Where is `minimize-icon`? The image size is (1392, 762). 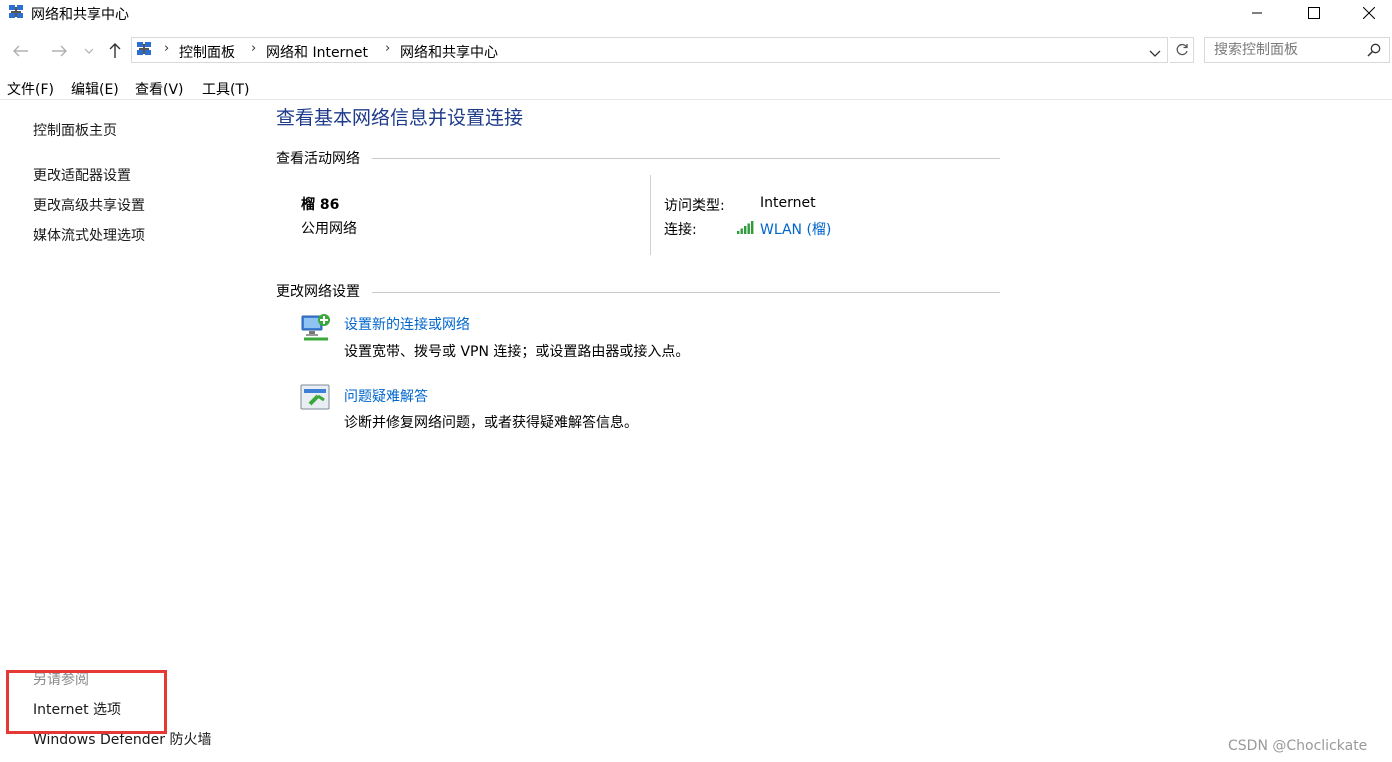 minimize-icon is located at coordinates (1257, 13).